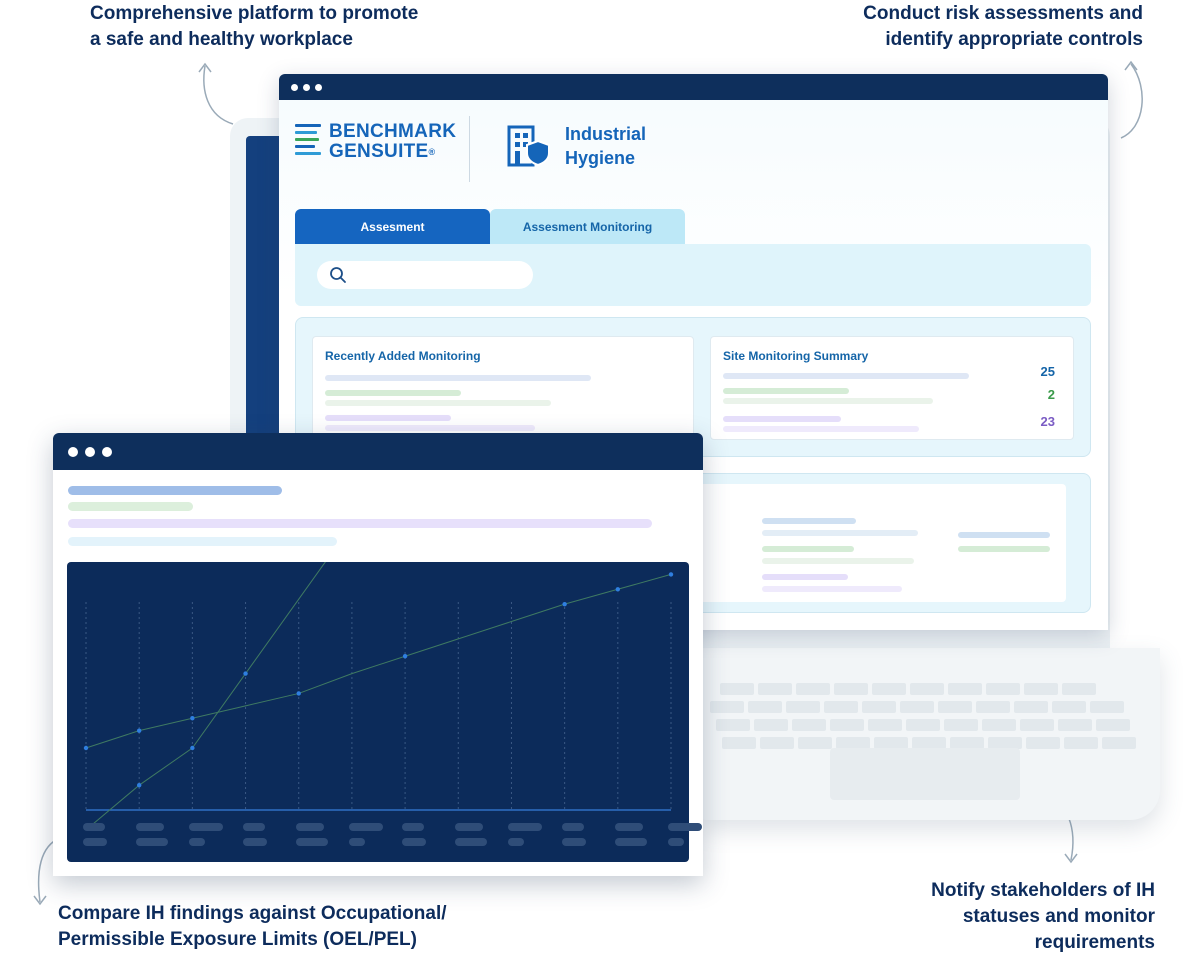 The height and width of the screenshot is (961, 1200). I want to click on tab-assesment-monitoring: Assesment Monitoring, so click(587, 226).